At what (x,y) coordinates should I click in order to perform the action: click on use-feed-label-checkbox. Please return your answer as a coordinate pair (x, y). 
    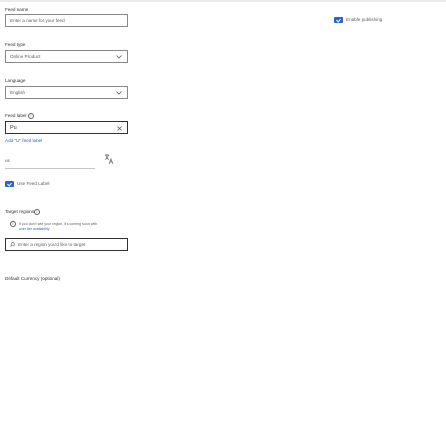
    Looking at the image, I should click on (9, 184).